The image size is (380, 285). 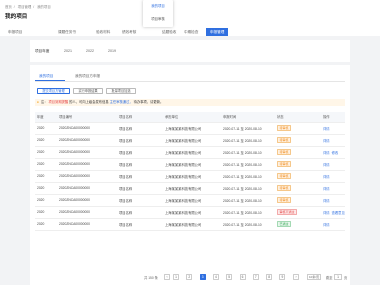 What do you see at coordinates (215, 276) in the screenshot?
I see `page-number-button: 4` at bounding box center [215, 276].